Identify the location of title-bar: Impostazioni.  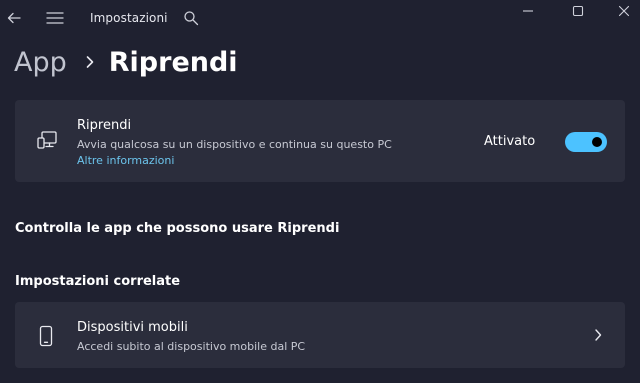
(320, 19).